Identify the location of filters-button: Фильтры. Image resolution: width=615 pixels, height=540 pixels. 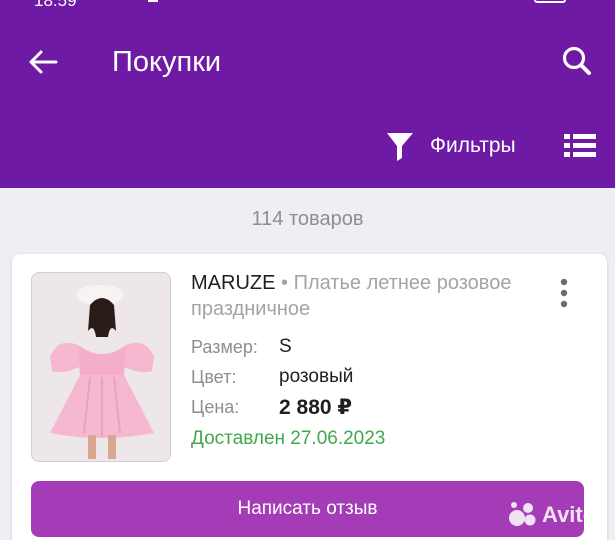
(450, 146).